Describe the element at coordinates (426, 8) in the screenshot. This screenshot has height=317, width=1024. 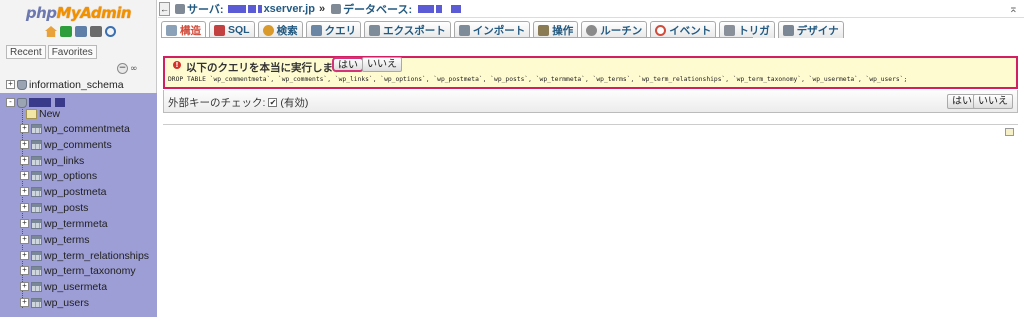
I see `redacted-db` at that location.